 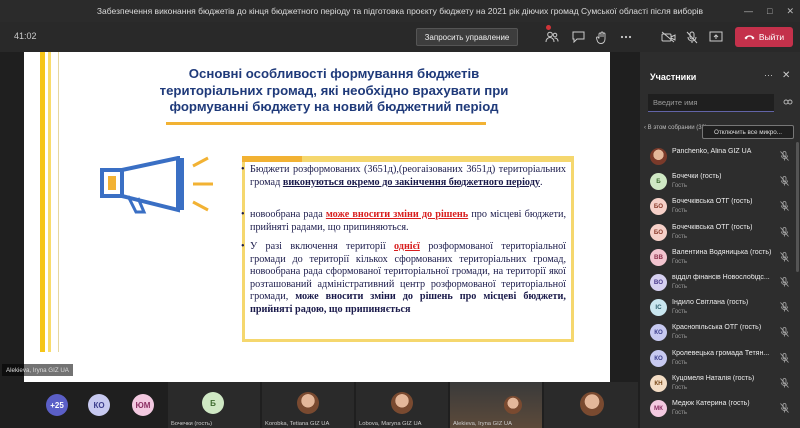 I want to click on title-underline, so click(x=326, y=123).